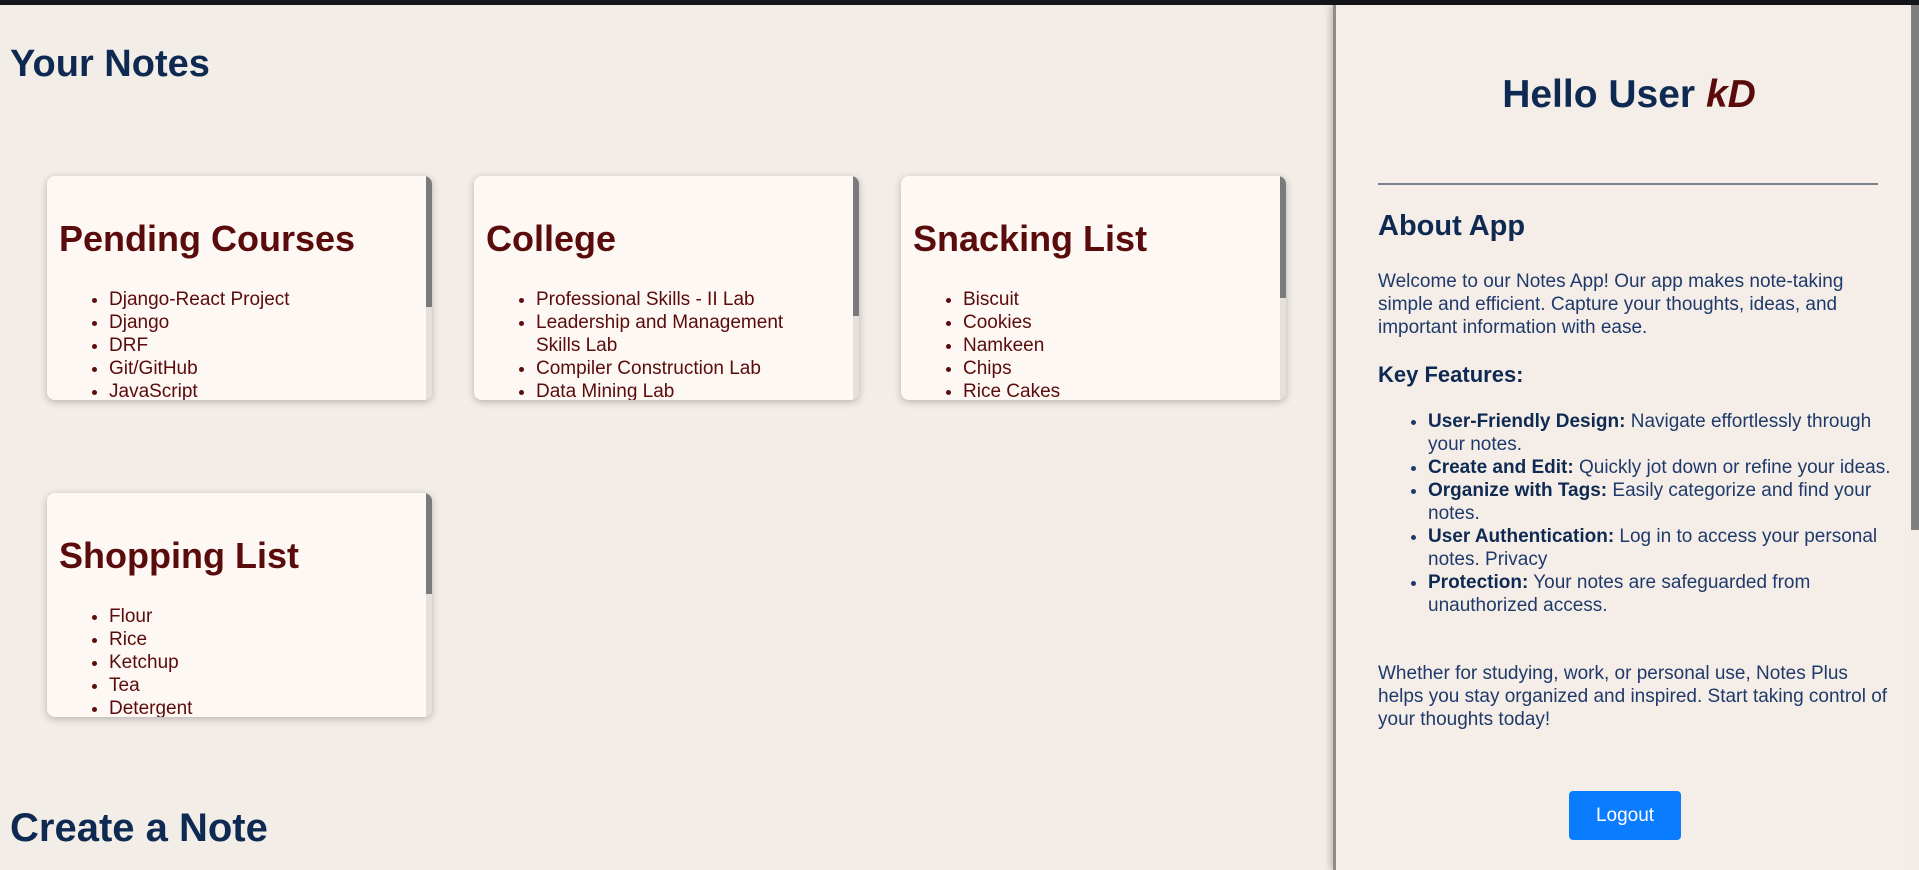 This screenshot has height=870, width=1919. What do you see at coordinates (249, 707) in the screenshot?
I see `list-item: Detergent` at bounding box center [249, 707].